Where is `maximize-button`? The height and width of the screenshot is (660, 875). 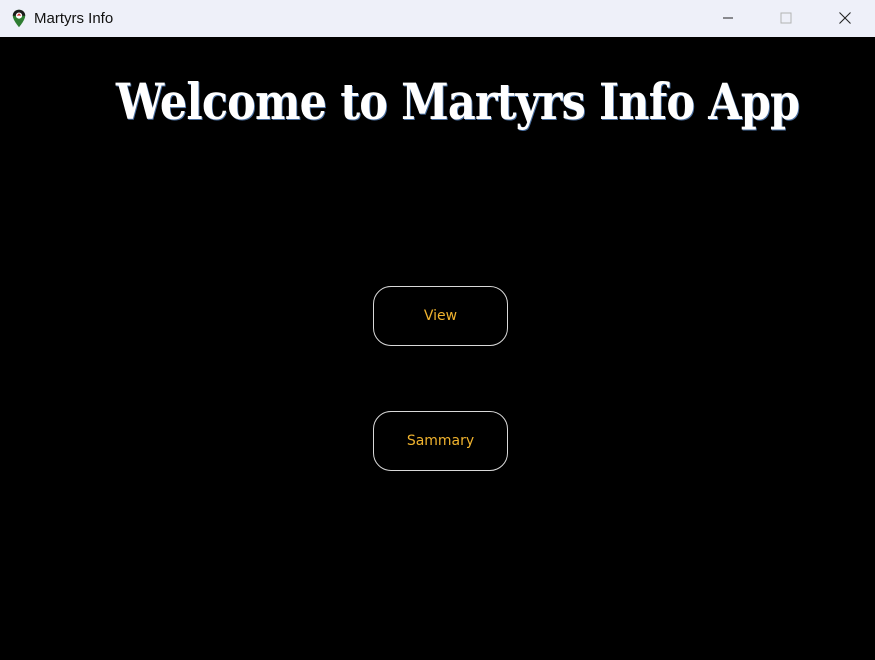 maximize-button is located at coordinates (786, 18).